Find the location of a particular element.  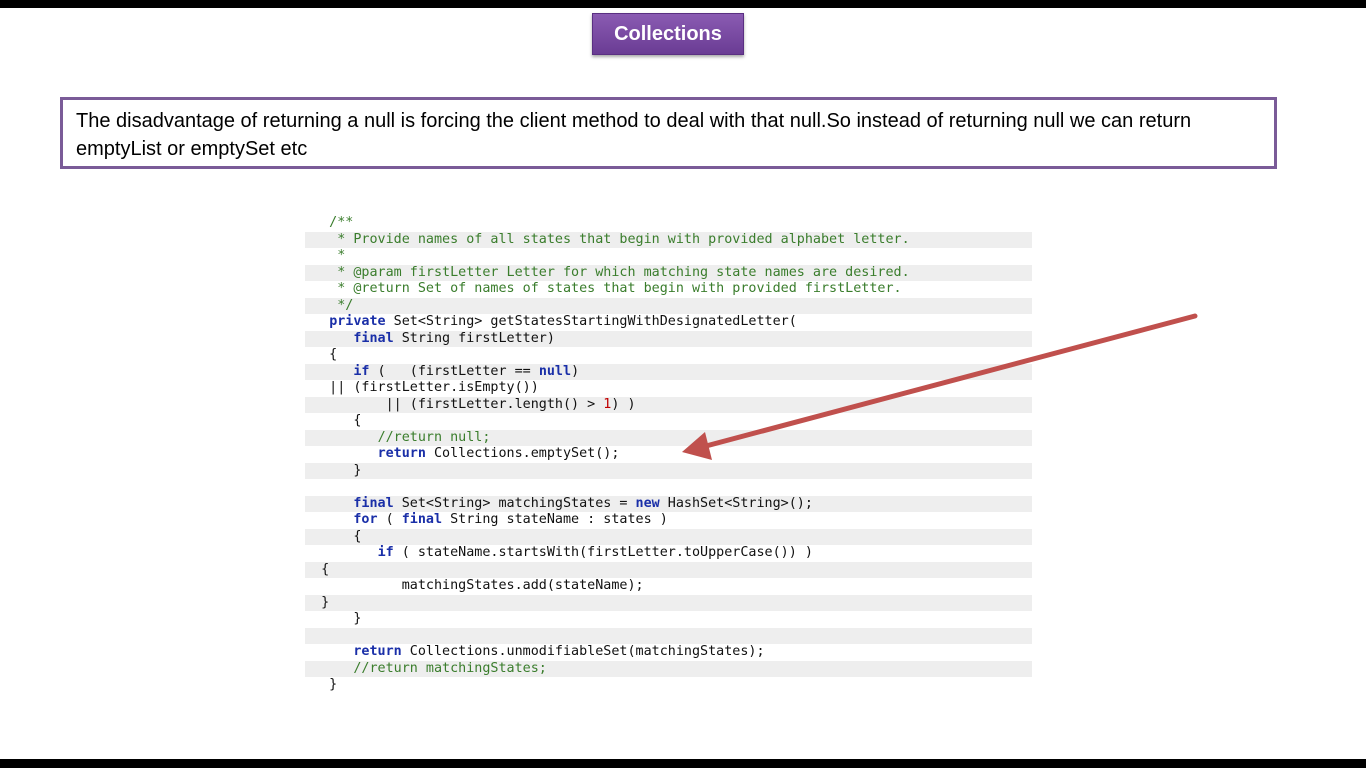

arrow-head is located at coordinates (697, 446).